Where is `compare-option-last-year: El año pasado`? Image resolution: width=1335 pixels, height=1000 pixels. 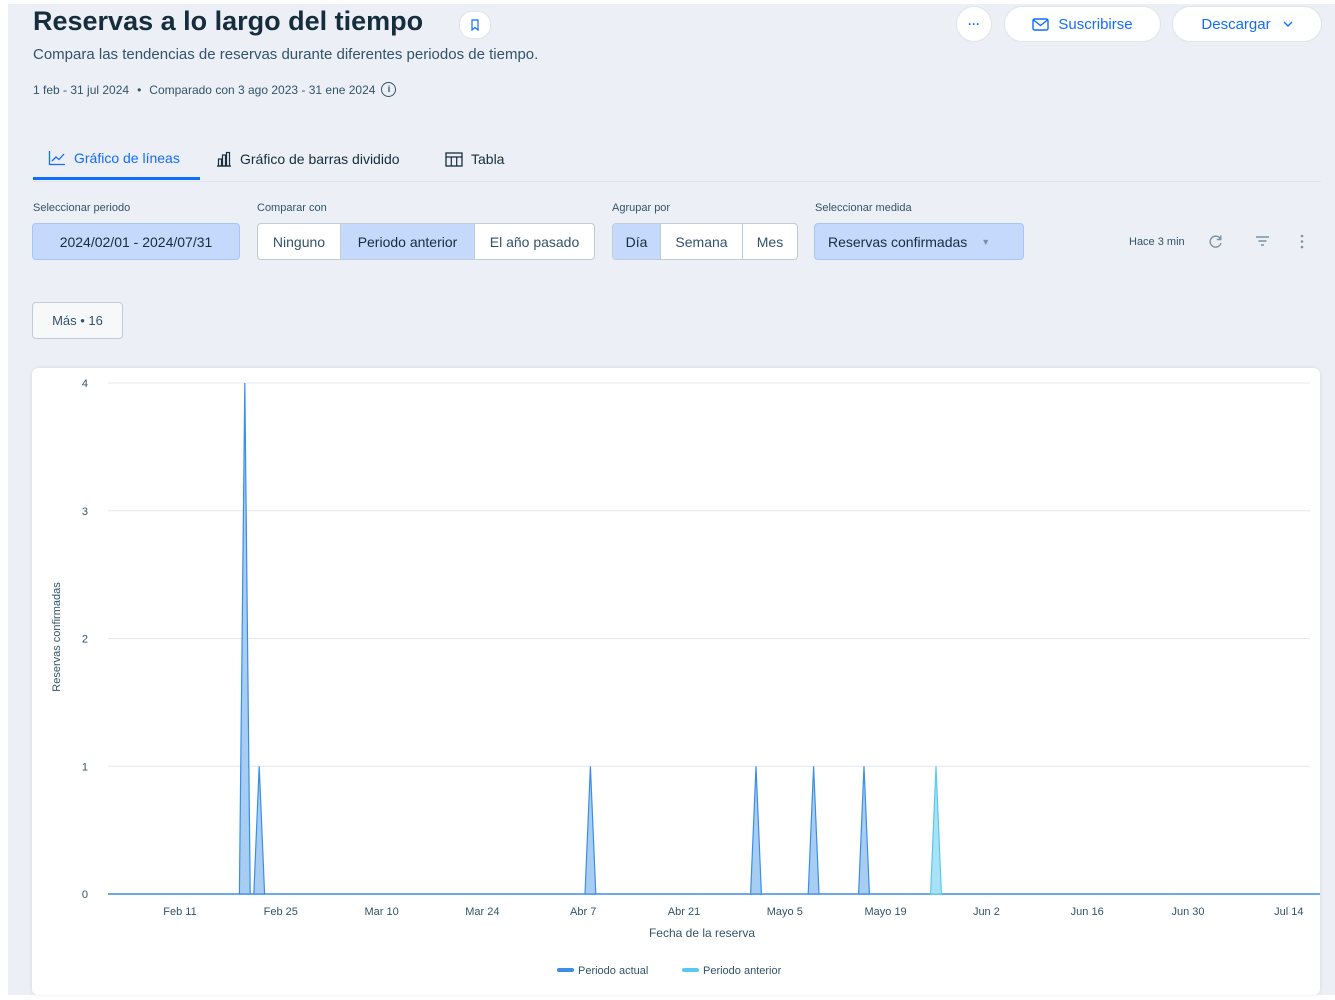
compare-option-last-year: El año pasado is located at coordinates (534, 241).